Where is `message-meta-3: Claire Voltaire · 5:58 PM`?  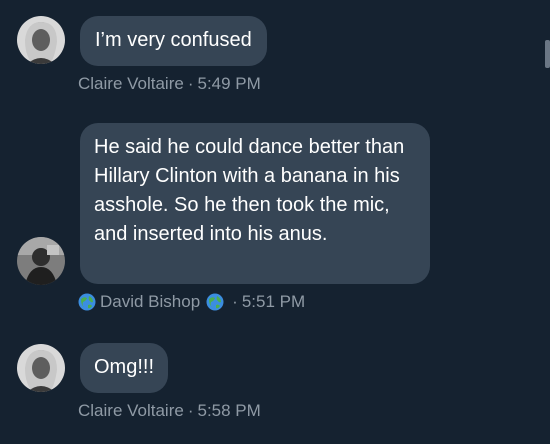
message-meta-3: Claire Voltaire · 5:58 PM is located at coordinates (169, 411).